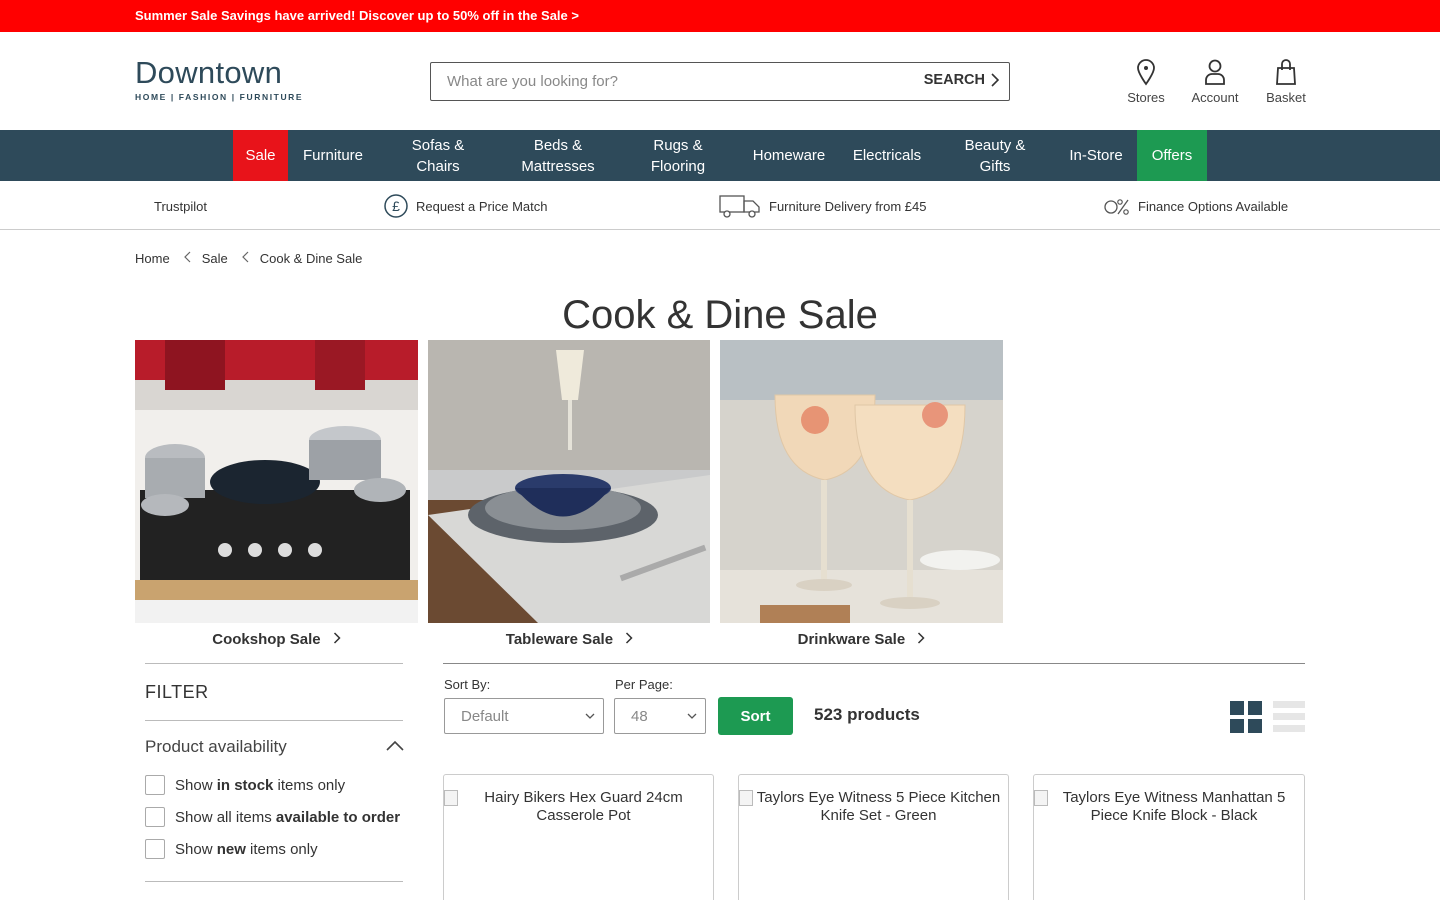 The height and width of the screenshot is (900, 1440). I want to click on page-title: Cook & Dine Sale, so click(720, 315).